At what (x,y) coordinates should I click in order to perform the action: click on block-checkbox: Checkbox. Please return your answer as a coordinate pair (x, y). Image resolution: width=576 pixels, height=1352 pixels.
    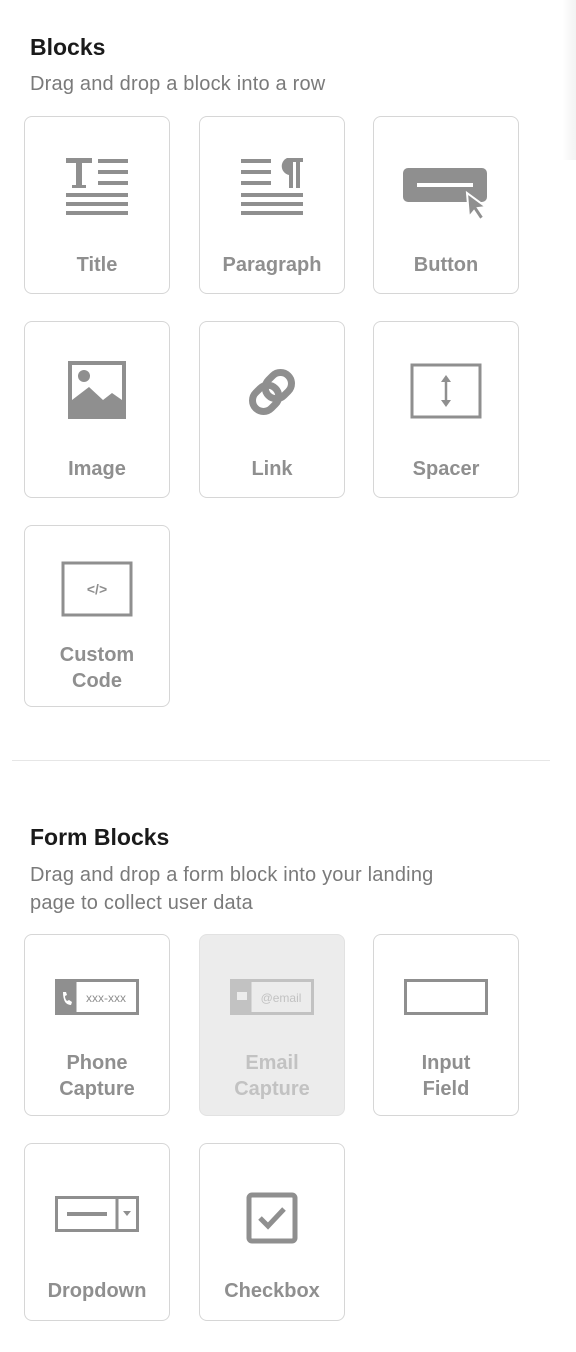
    Looking at the image, I should click on (272, 1232).